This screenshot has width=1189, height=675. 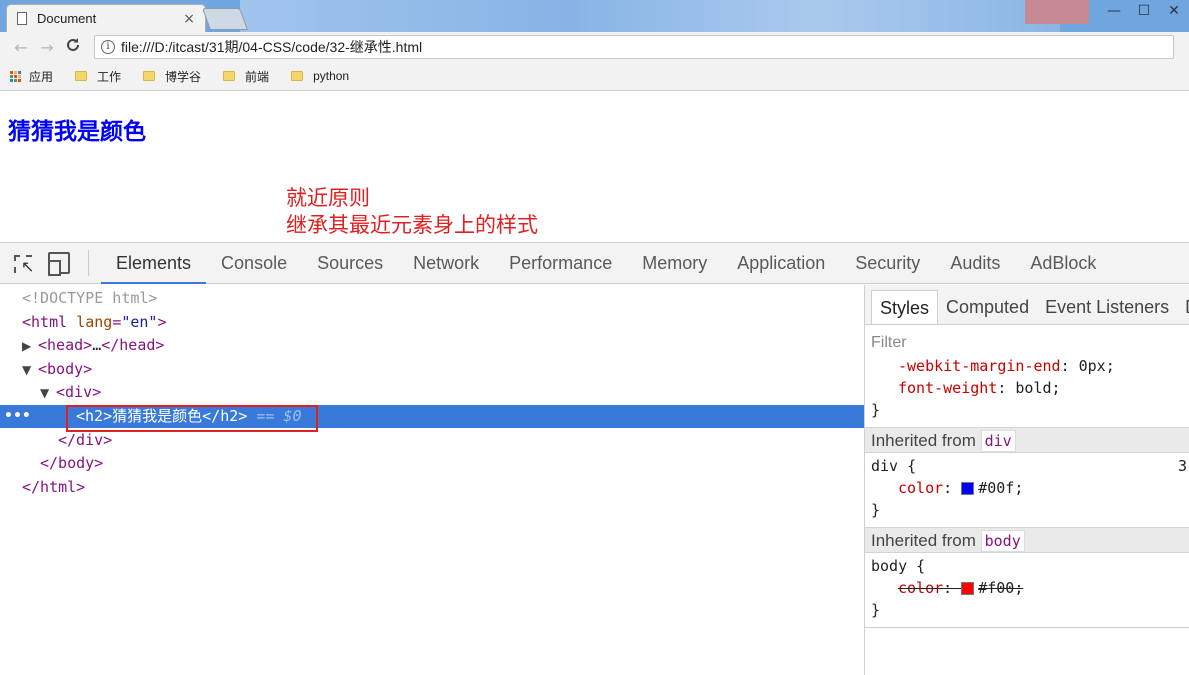 What do you see at coordinates (446, 263) in the screenshot?
I see `tab-network: Network` at bounding box center [446, 263].